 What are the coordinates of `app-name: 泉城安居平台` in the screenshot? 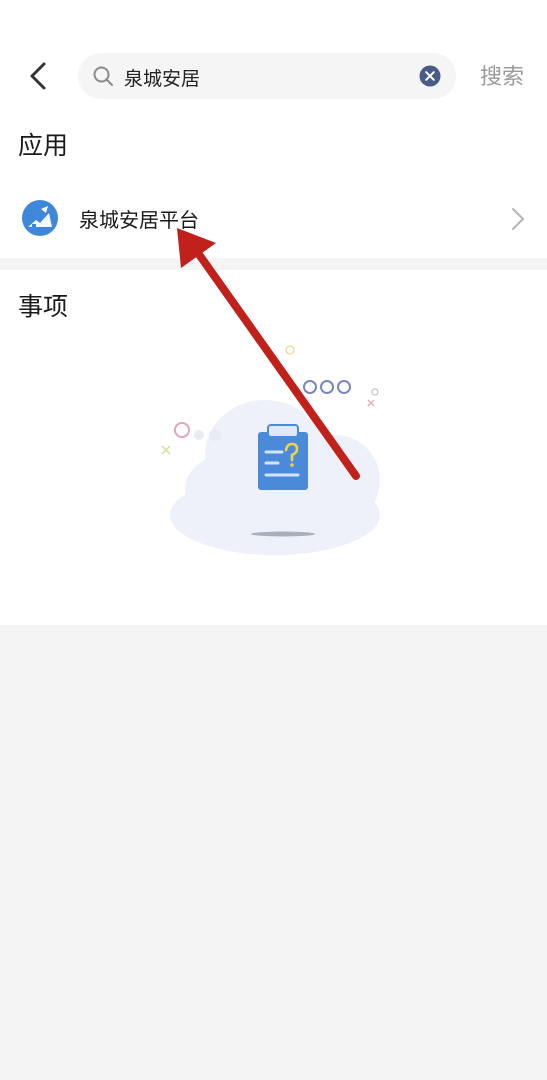 It's located at (139, 220).